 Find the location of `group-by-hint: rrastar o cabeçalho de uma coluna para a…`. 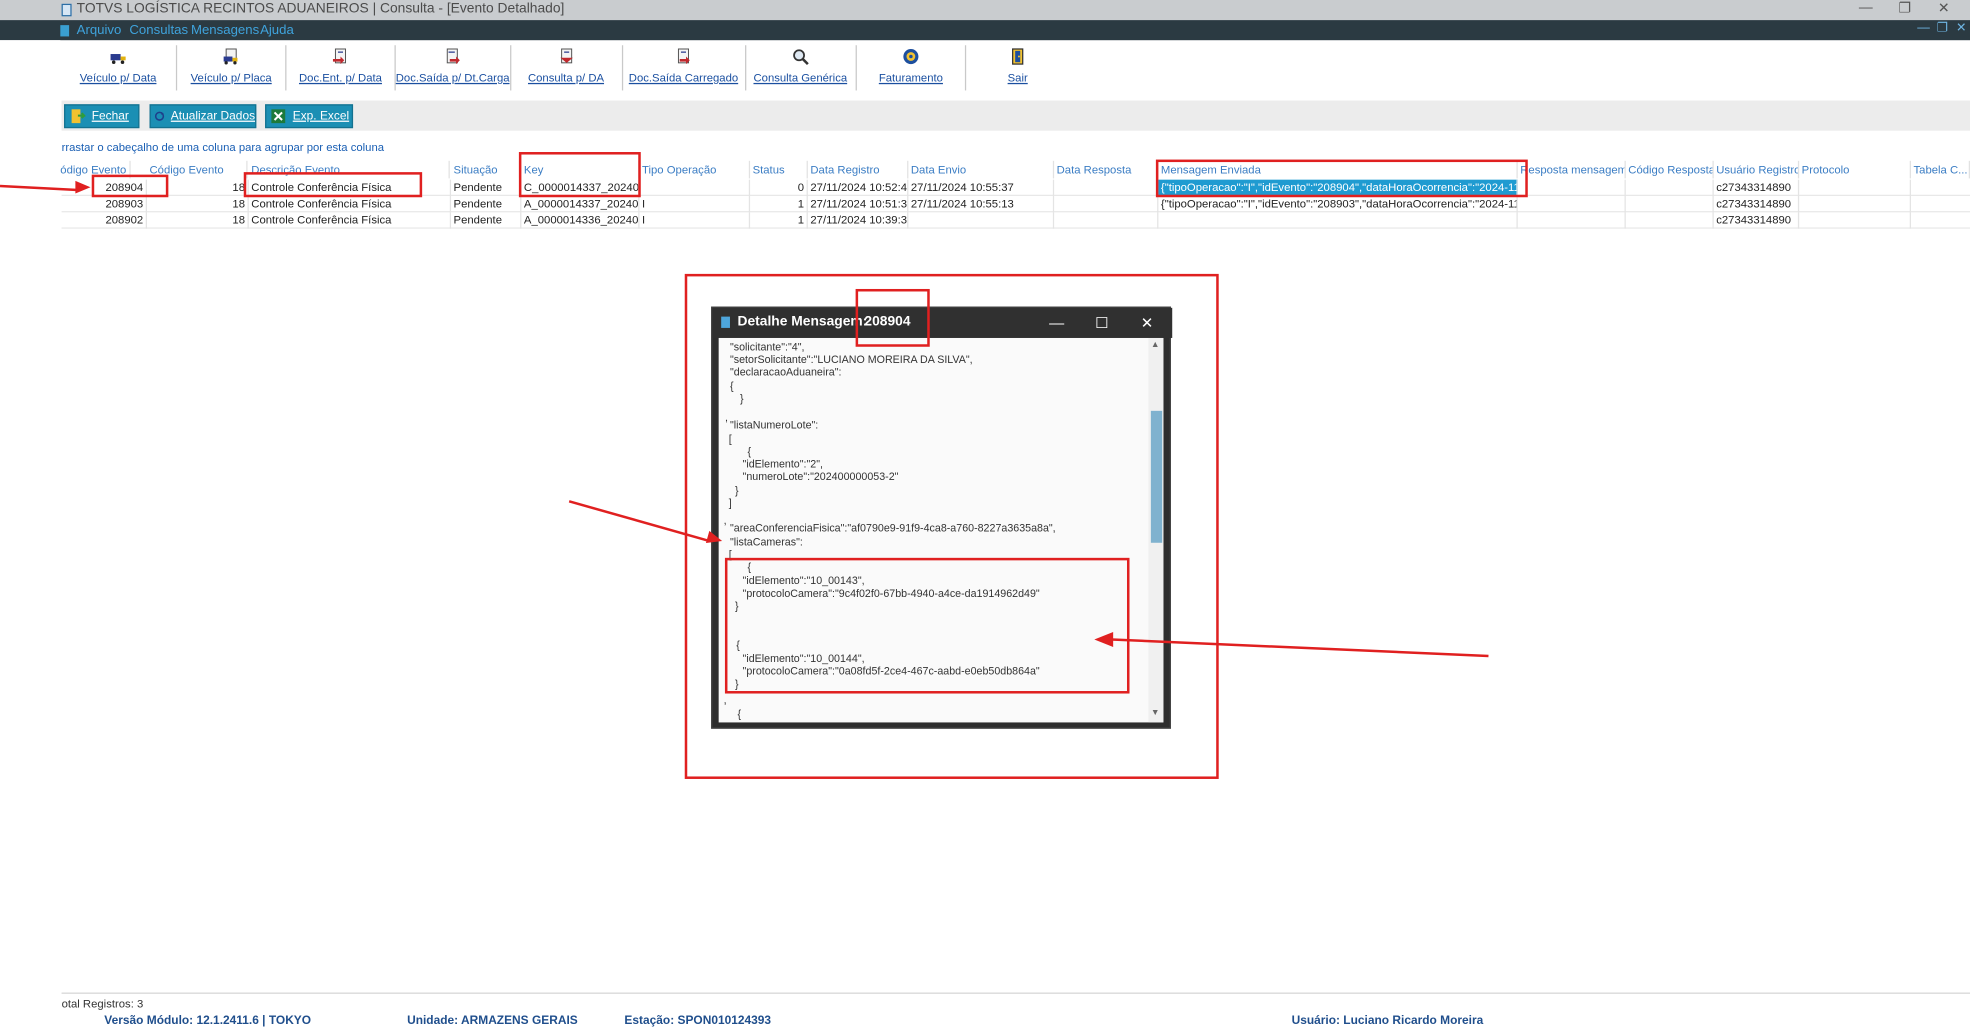

group-by-hint: rrastar o cabeçalho de uma coluna para a… is located at coordinates (223, 147).